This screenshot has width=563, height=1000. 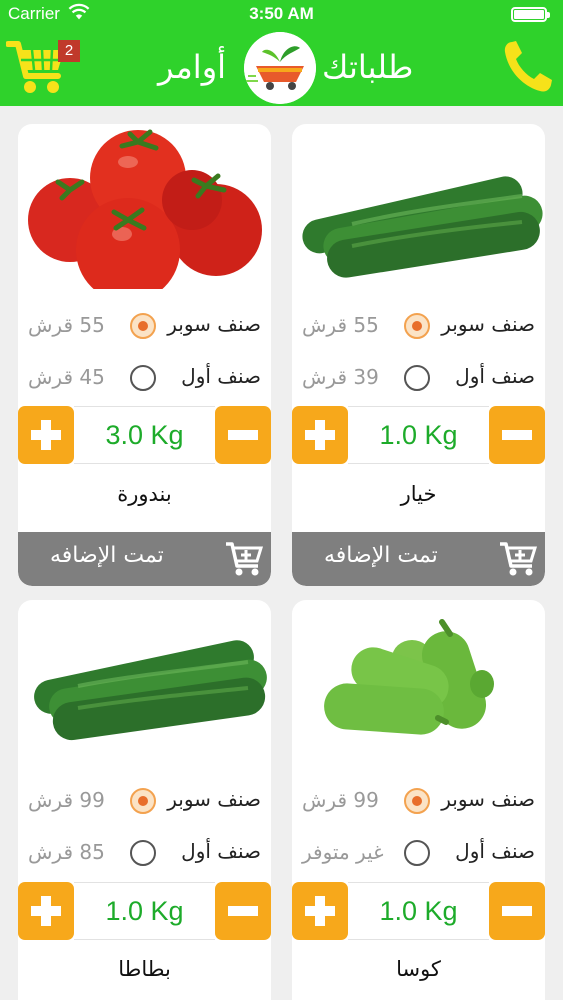 What do you see at coordinates (145, 209) in the screenshot?
I see `tomato-image` at bounding box center [145, 209].